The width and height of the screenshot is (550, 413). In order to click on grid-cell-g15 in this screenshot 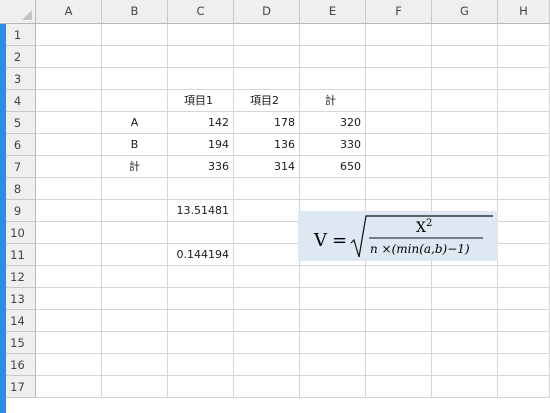, I will do `click(465, 343)`.